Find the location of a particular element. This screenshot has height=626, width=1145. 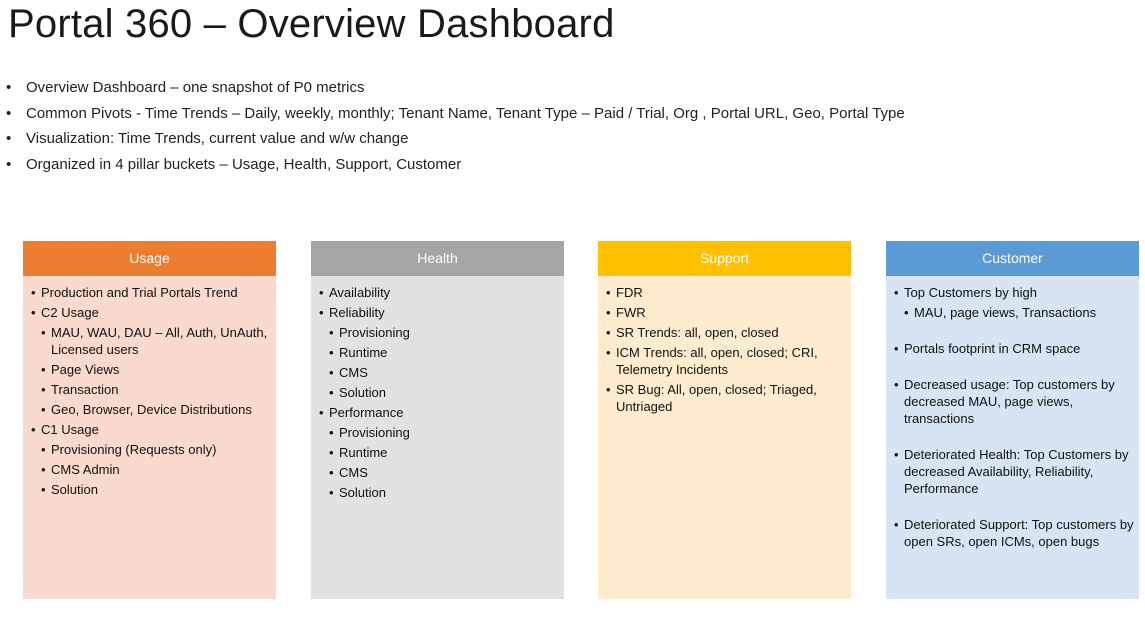

pillar-subitem: Provisioning (Requests only) is located at coordinates (156, 449).